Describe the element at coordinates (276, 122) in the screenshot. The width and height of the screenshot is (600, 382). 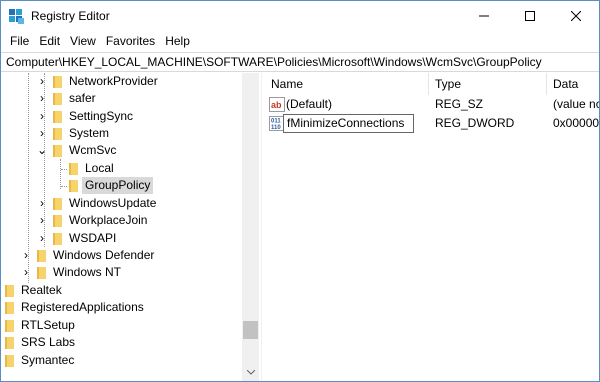
I see `svg-text: 011` at that location.